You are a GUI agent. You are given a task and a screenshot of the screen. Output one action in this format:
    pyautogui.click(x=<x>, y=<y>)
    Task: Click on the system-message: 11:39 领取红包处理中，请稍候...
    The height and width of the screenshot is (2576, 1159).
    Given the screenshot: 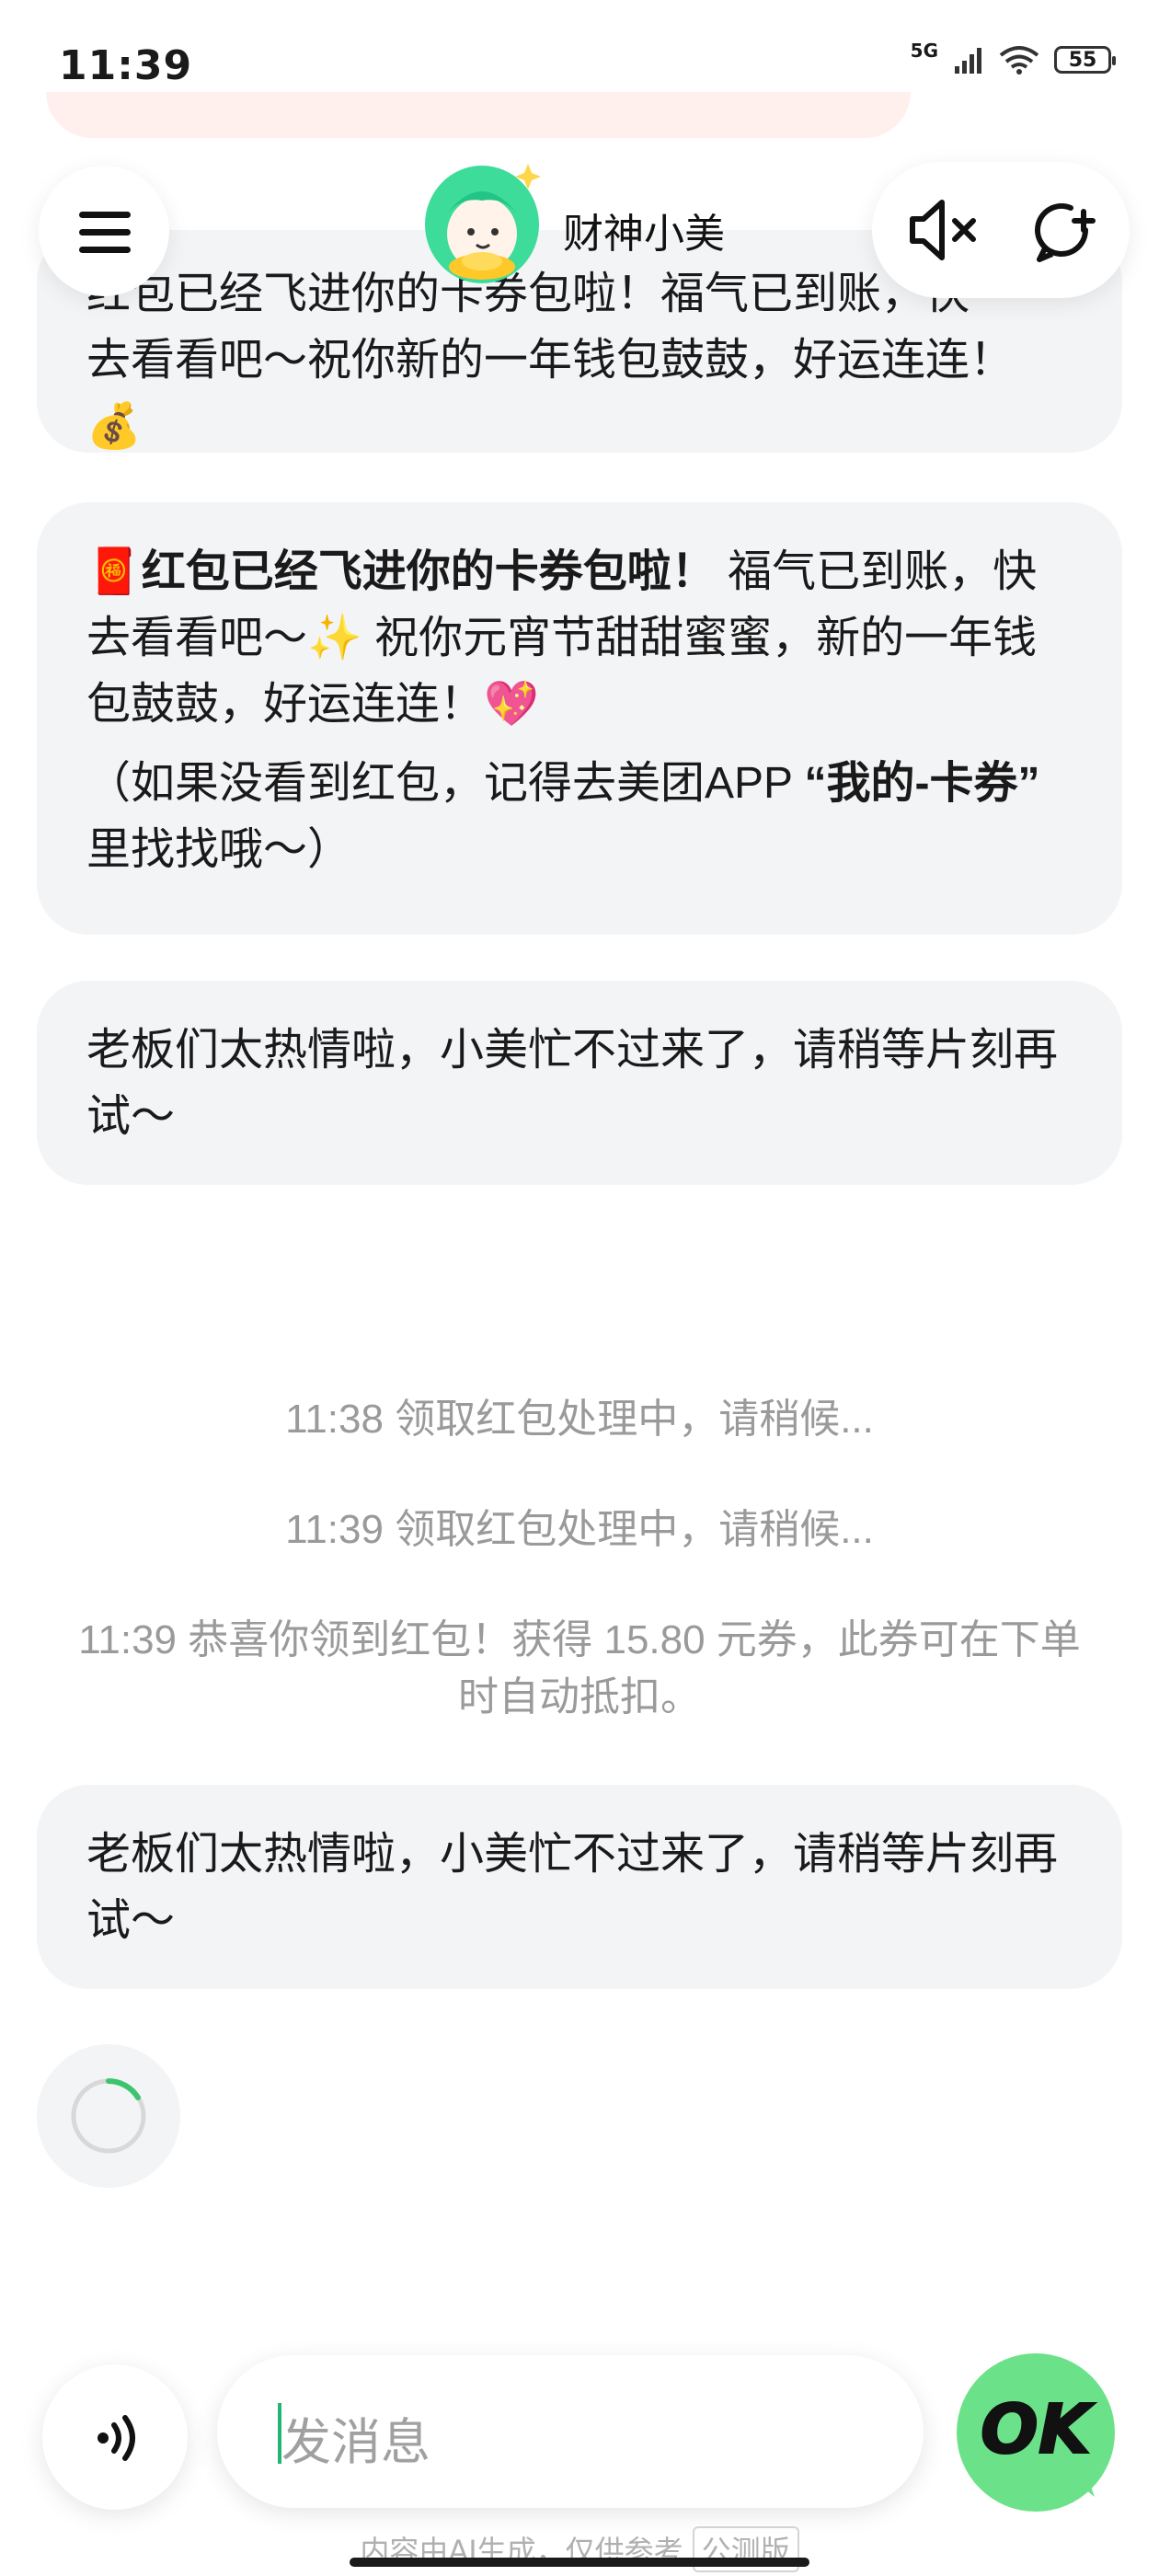 What is the action you would take?
    pyautogui.click(x=579, y=1529)
    